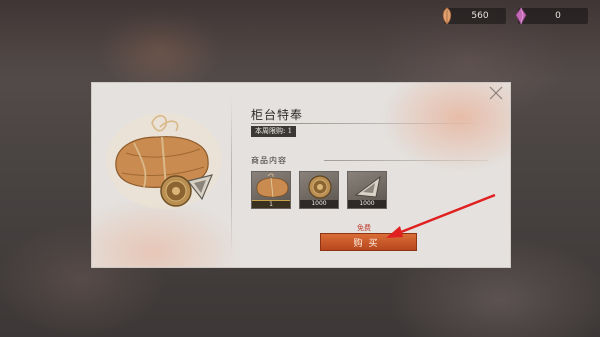  I want to click on title-underline, so click(369, 123).